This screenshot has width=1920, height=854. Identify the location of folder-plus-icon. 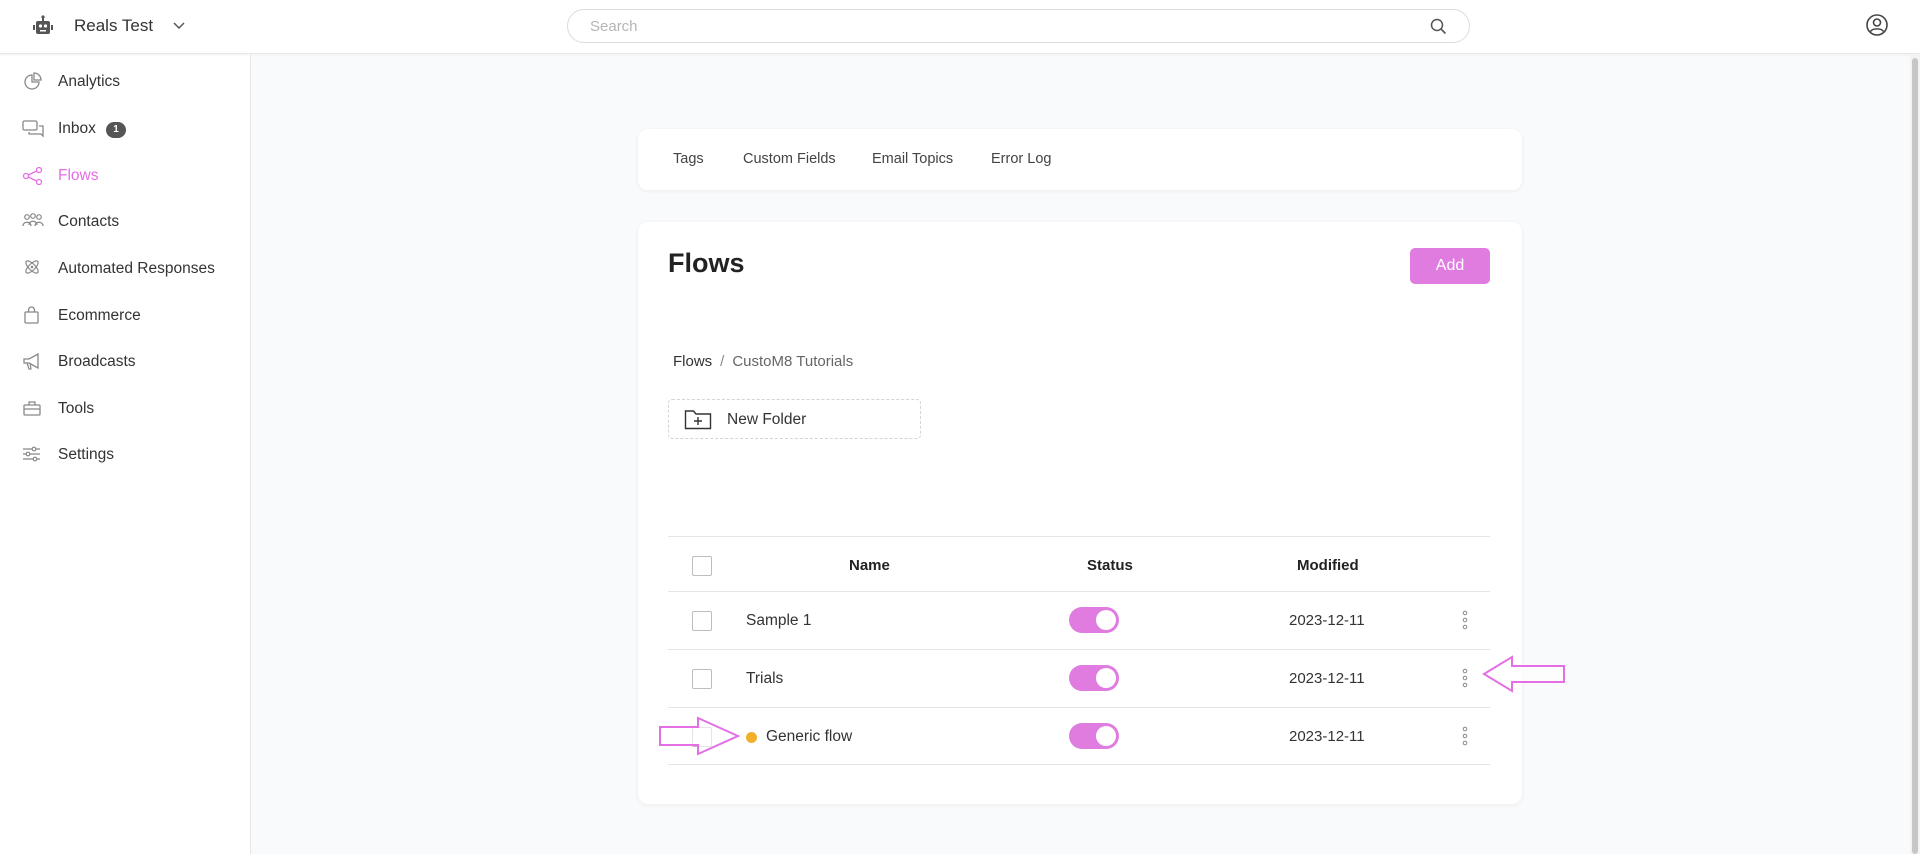
(698, 420).